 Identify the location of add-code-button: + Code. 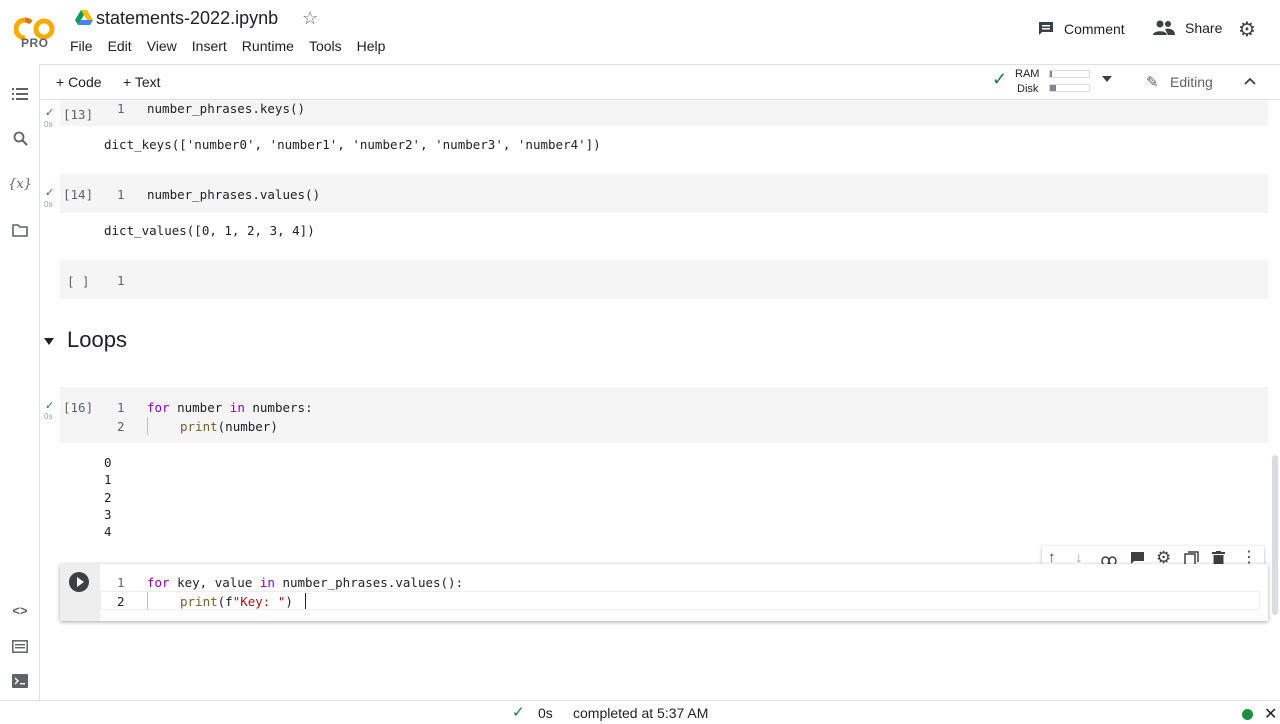
(79, 82).